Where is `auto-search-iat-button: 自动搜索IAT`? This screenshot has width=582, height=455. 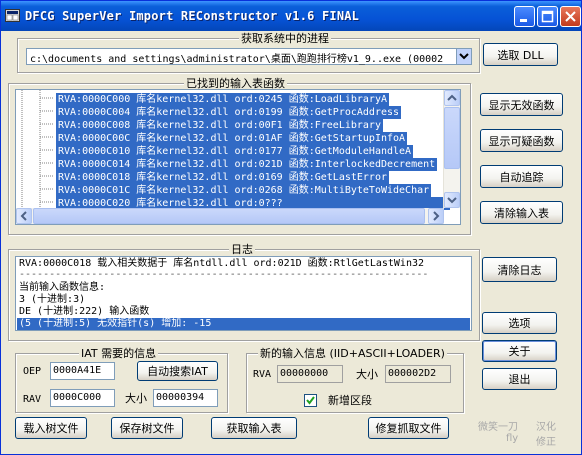 auto-search-iat-button: 自动搜索IAT is located at coordinates (177, 371).